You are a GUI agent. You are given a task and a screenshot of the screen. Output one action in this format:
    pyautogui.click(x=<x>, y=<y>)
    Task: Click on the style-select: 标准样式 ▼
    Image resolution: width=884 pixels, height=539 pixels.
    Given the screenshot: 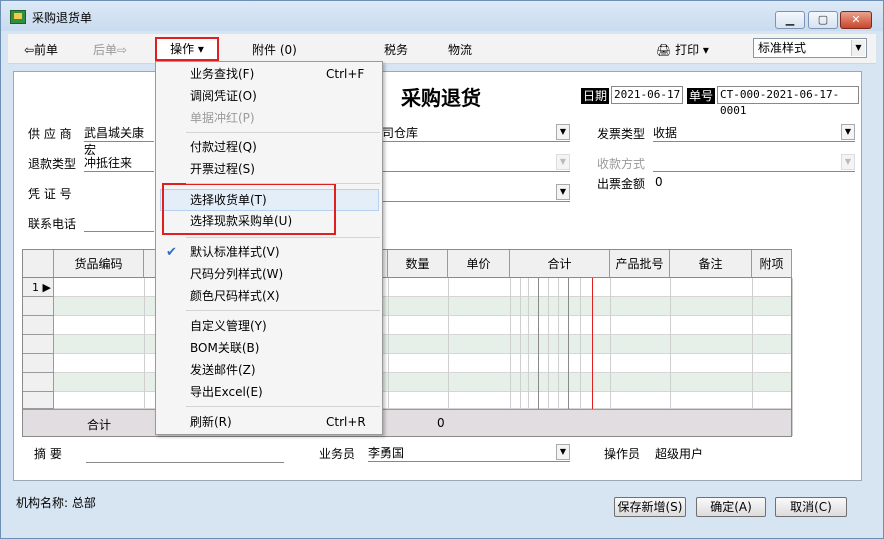 What is the action you would take?
    pyautogui.click(x=810, y=48)
    